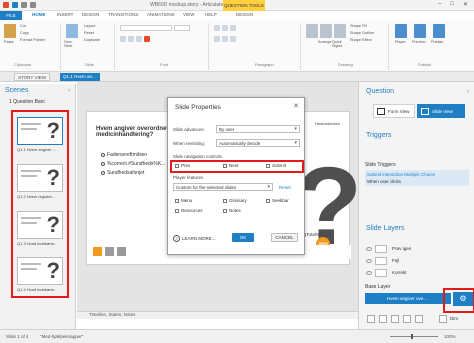  Describe the element at coordinates (243, 237) in the screenshot. I see `ok-button: OK` at that location.